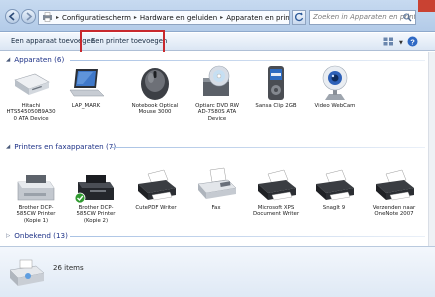 Image resolution: width=435 pixels, height=297 pixels. I want to click on breadcrumb-item-hardware: Hardware en geluiden, so click(178, 18).